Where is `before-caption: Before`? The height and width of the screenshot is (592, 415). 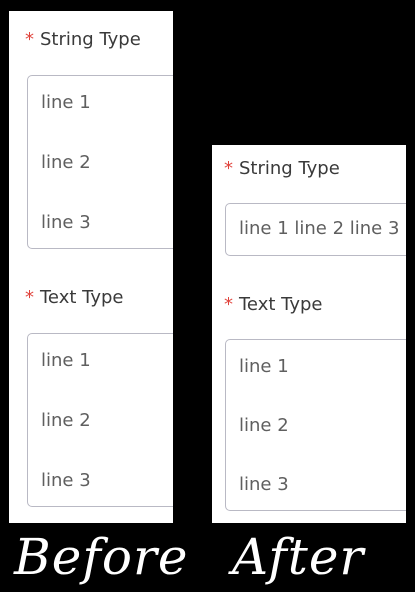 before-caption: Before is located at coordinates (101, 557).